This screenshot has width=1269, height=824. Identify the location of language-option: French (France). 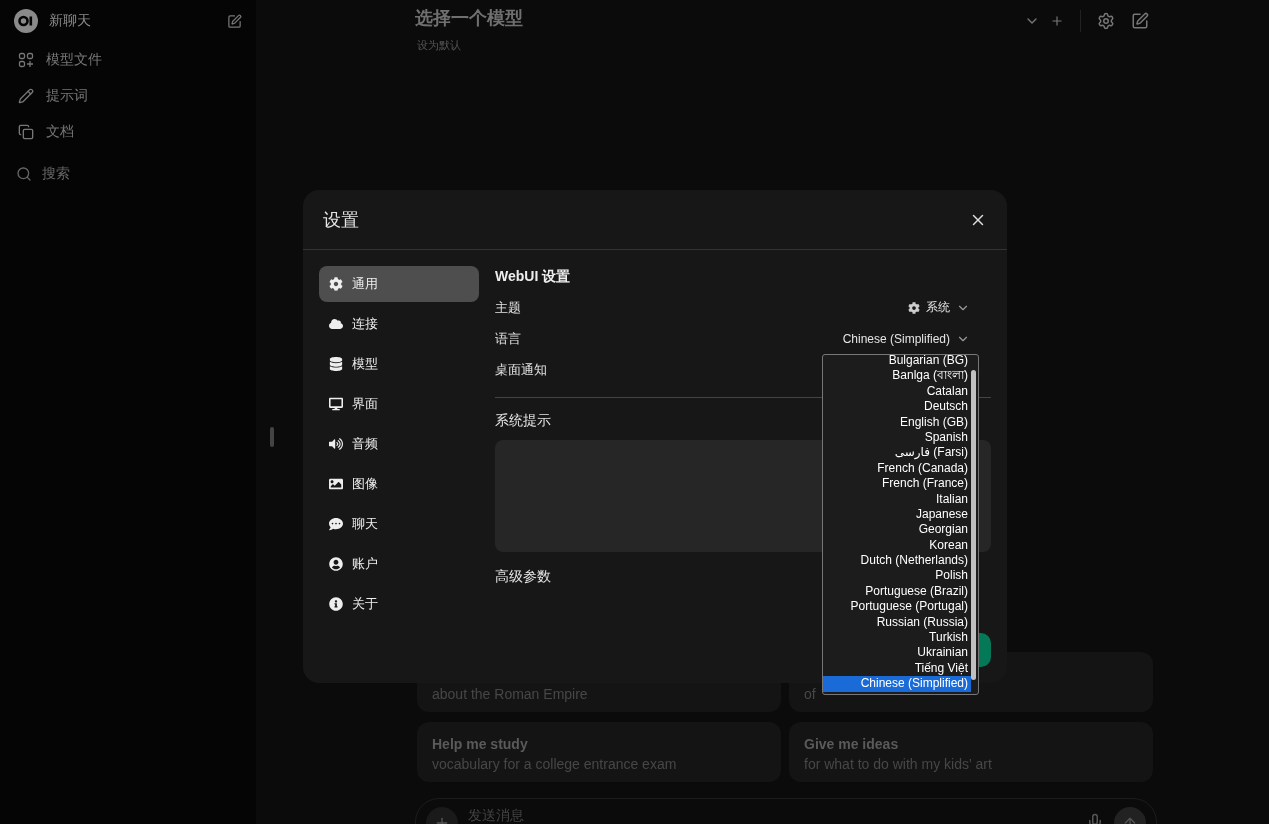
(897, 484).